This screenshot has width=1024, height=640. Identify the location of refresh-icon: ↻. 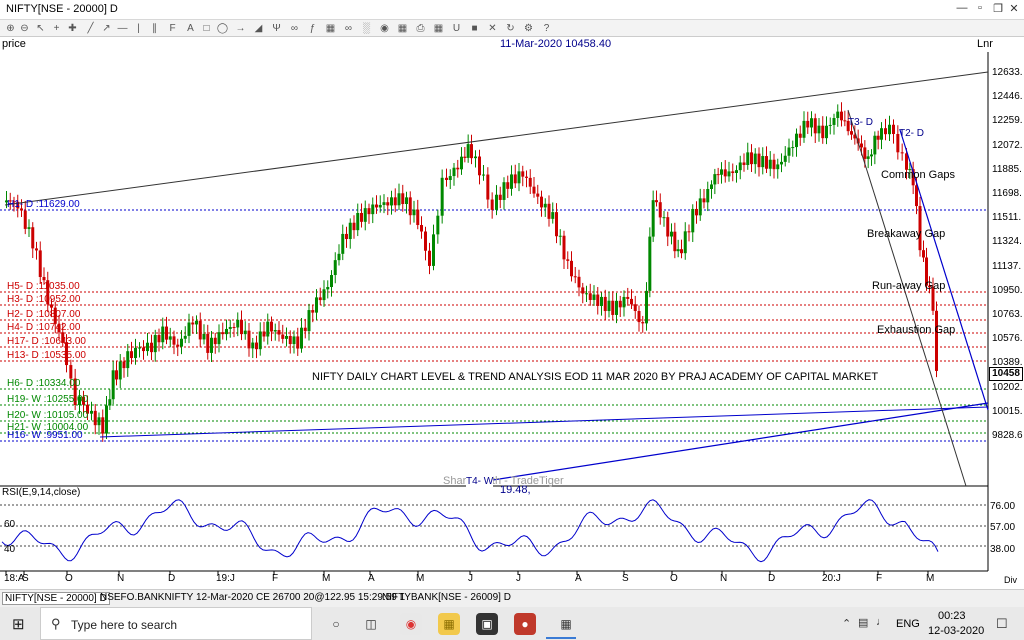
(510, 28).